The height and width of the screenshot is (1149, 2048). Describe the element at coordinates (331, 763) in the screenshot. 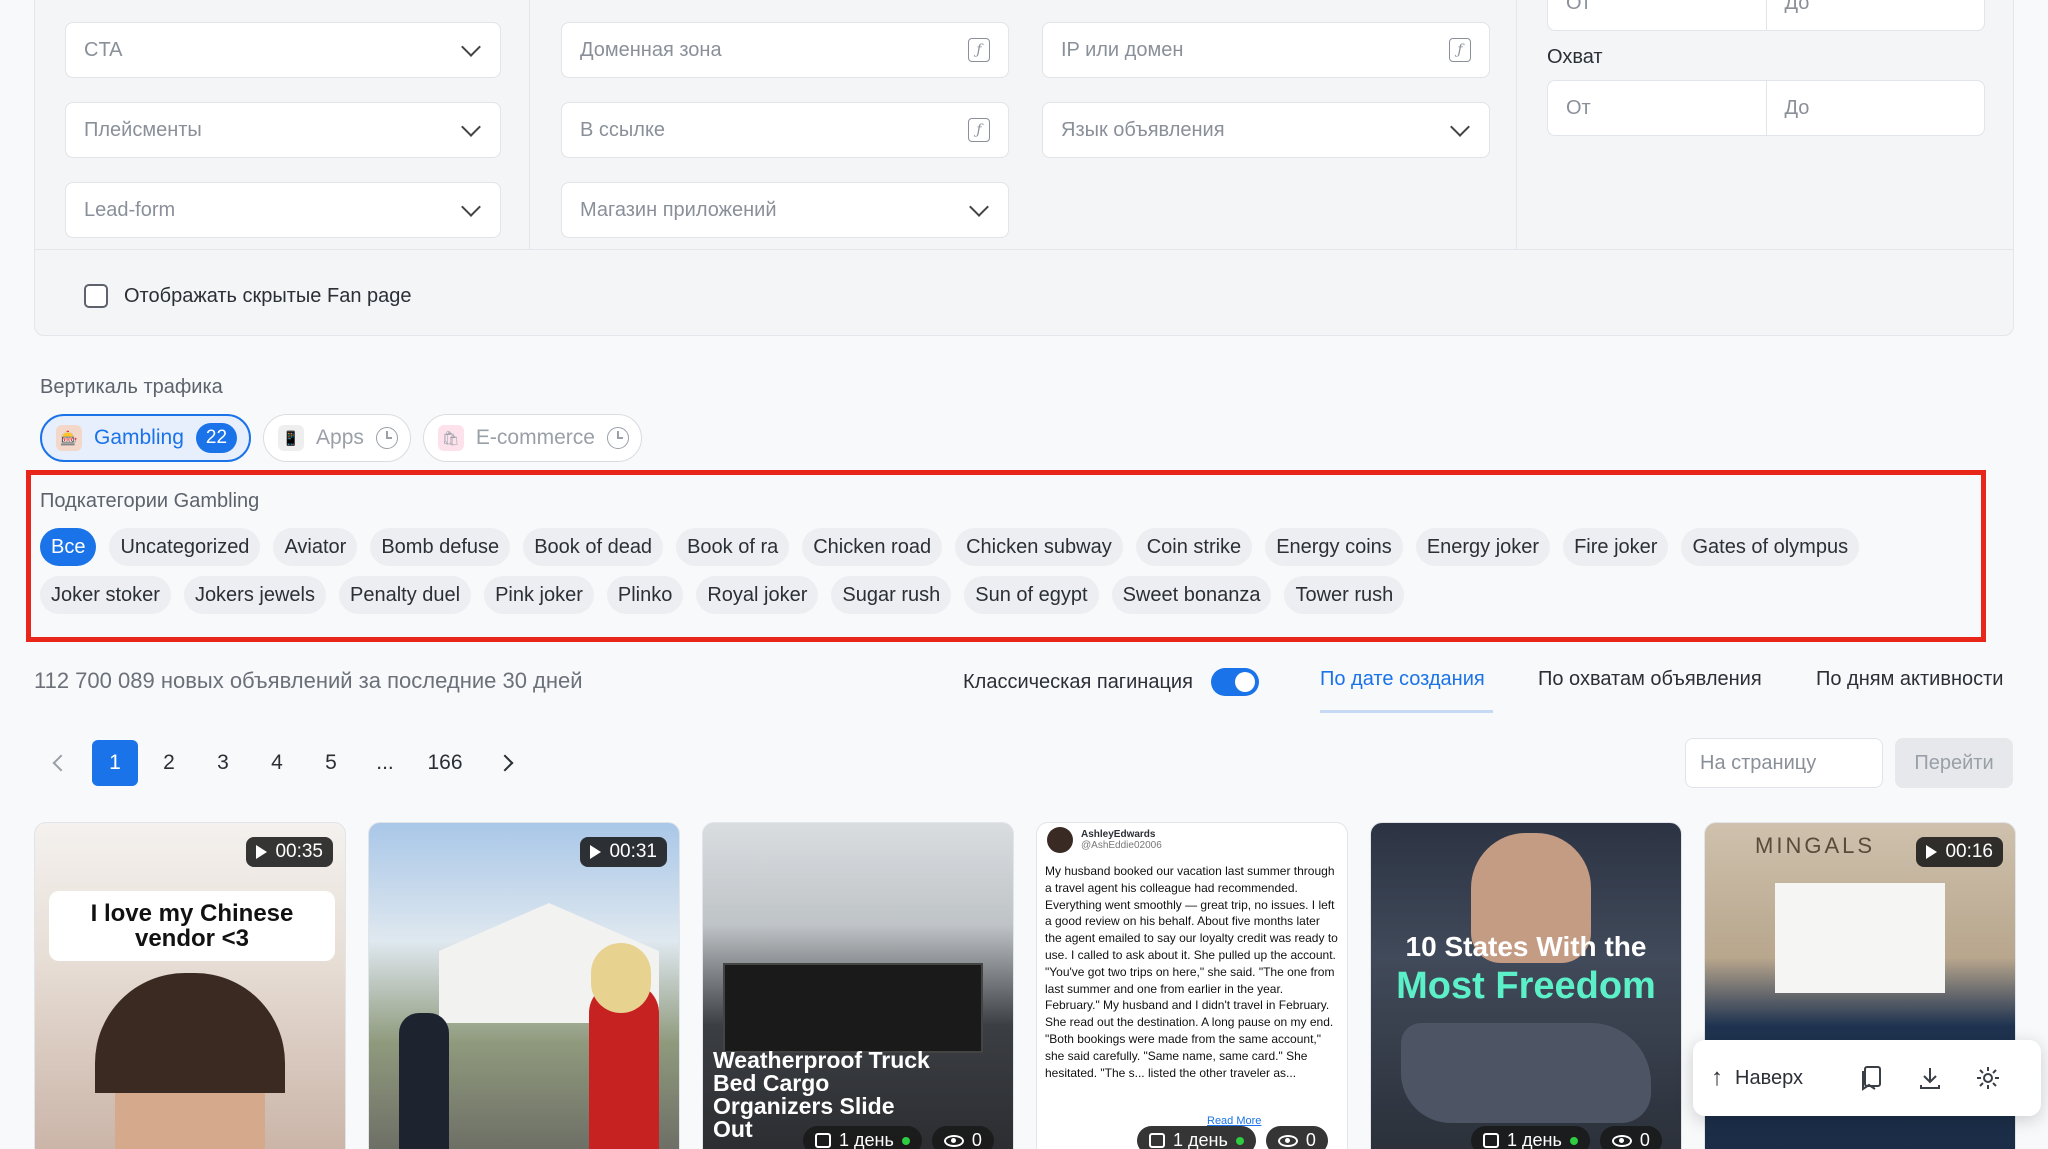

I see `page-button: 5` at that location.